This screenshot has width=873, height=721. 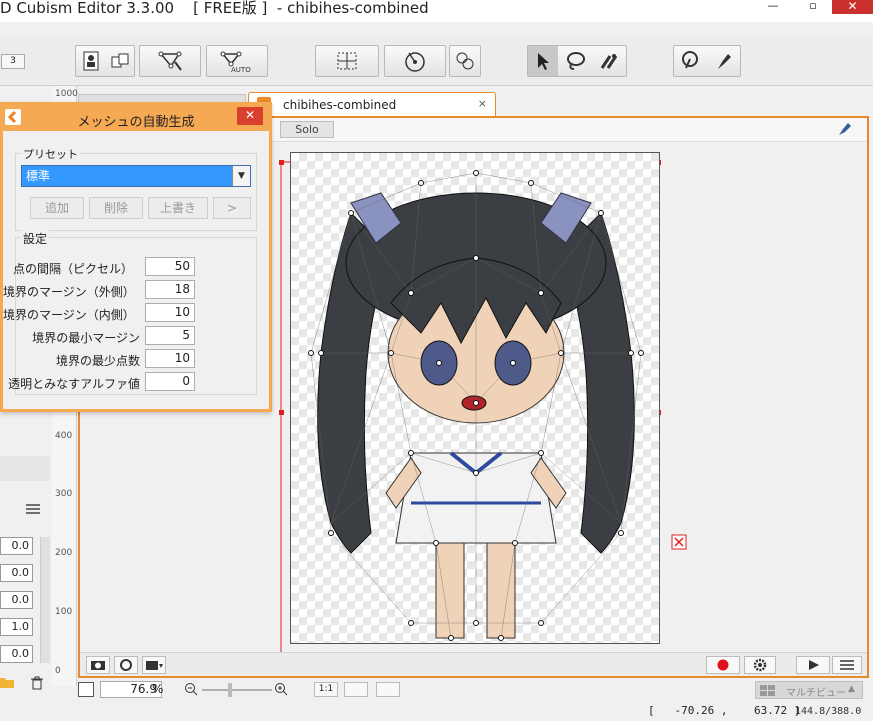 What do you see at coordinates (86, 338) in the screenshot?
I see `setting-label-min-margin: 境界の最小マージン` at bounding box center [86, 338].